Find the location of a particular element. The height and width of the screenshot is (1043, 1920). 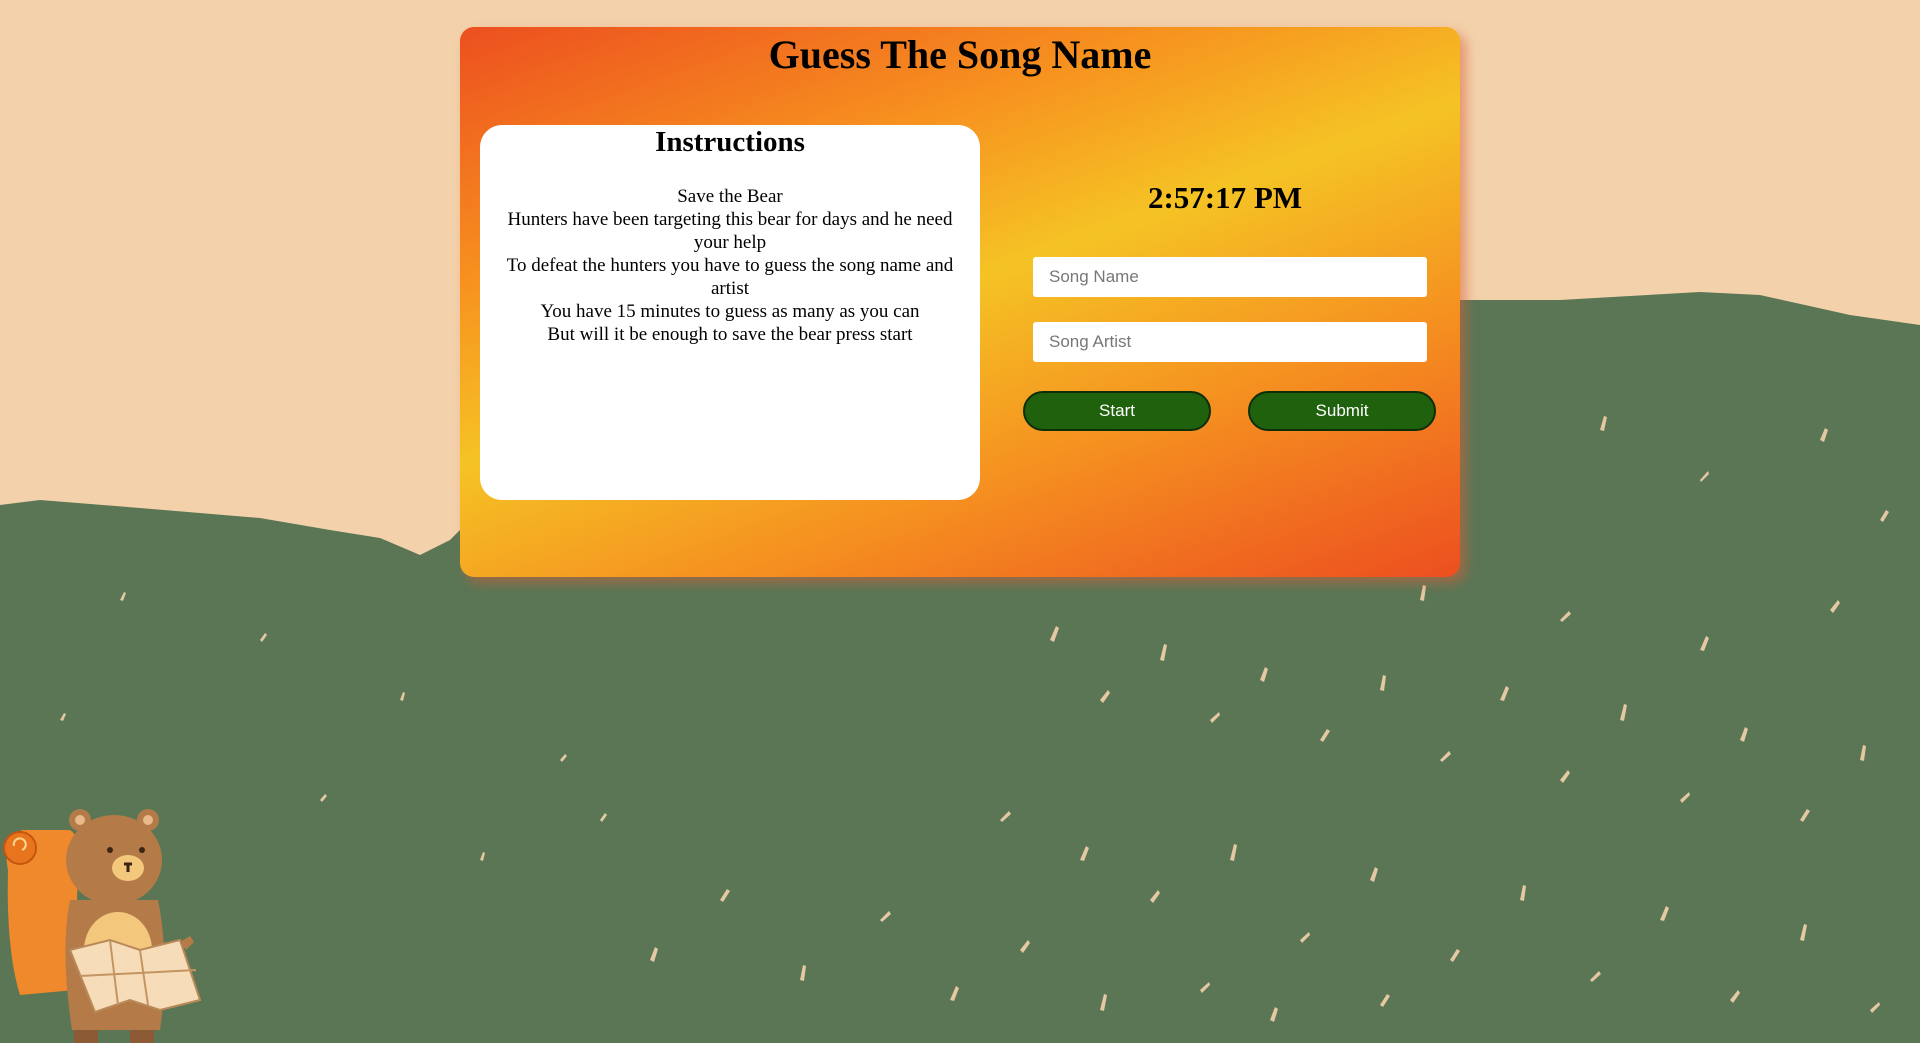

page-title: Guess The Song Name is located at coordinates (960, 54).